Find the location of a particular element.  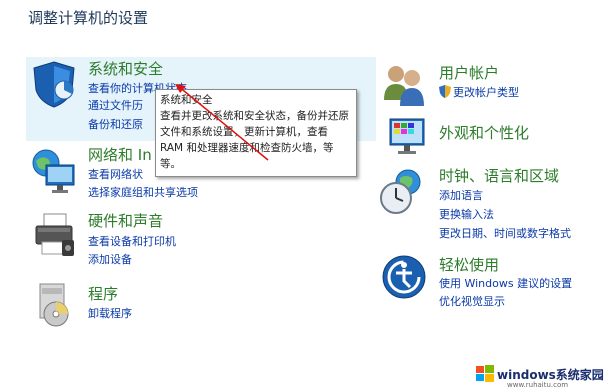

annotation-arrow is located at coordinates (222, 122).